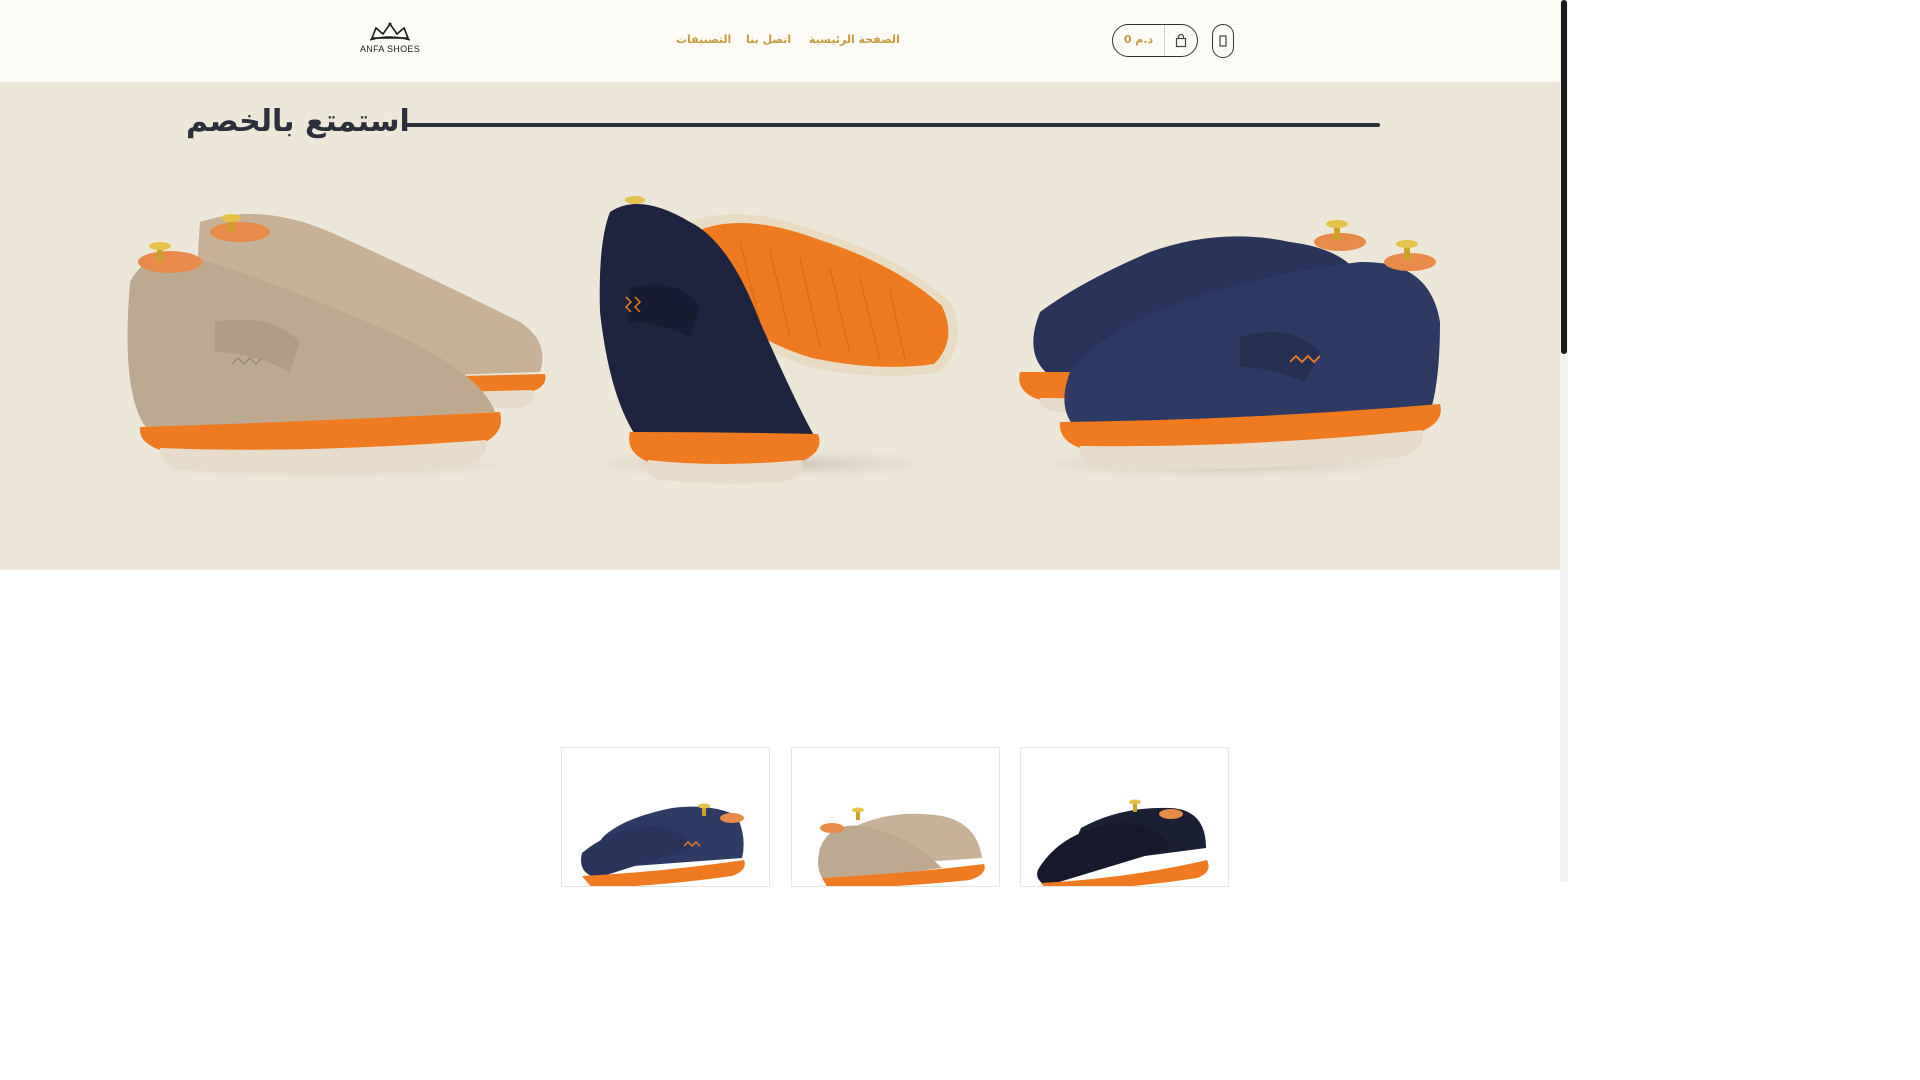  Describe the element at coordinates (1139, 40) in the screenshot. I see `cart-total: 0 د.م` at that location.